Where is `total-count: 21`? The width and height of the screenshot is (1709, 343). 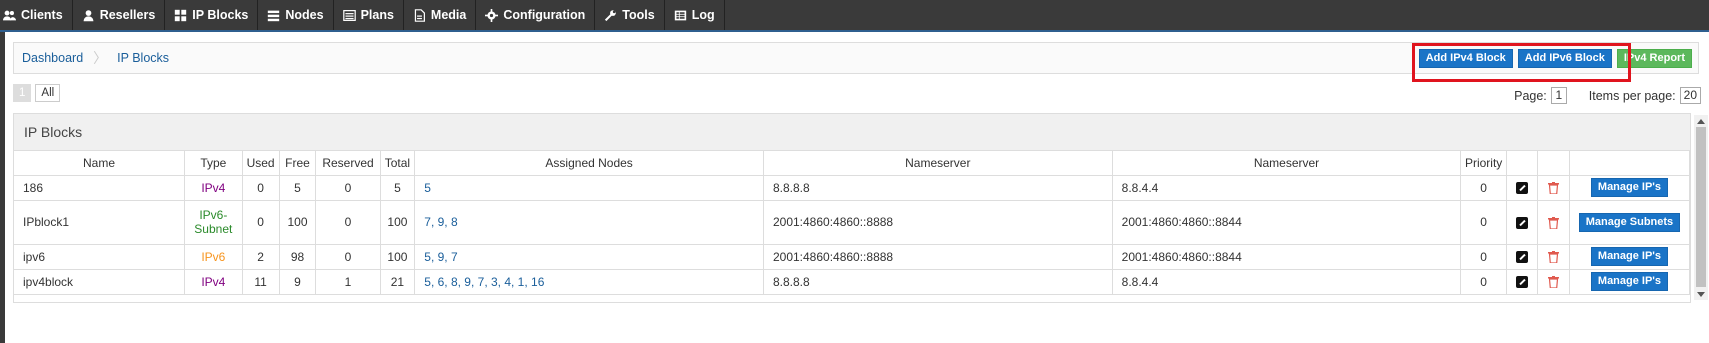 total-count: 21 is located at coordinates (398, 282).